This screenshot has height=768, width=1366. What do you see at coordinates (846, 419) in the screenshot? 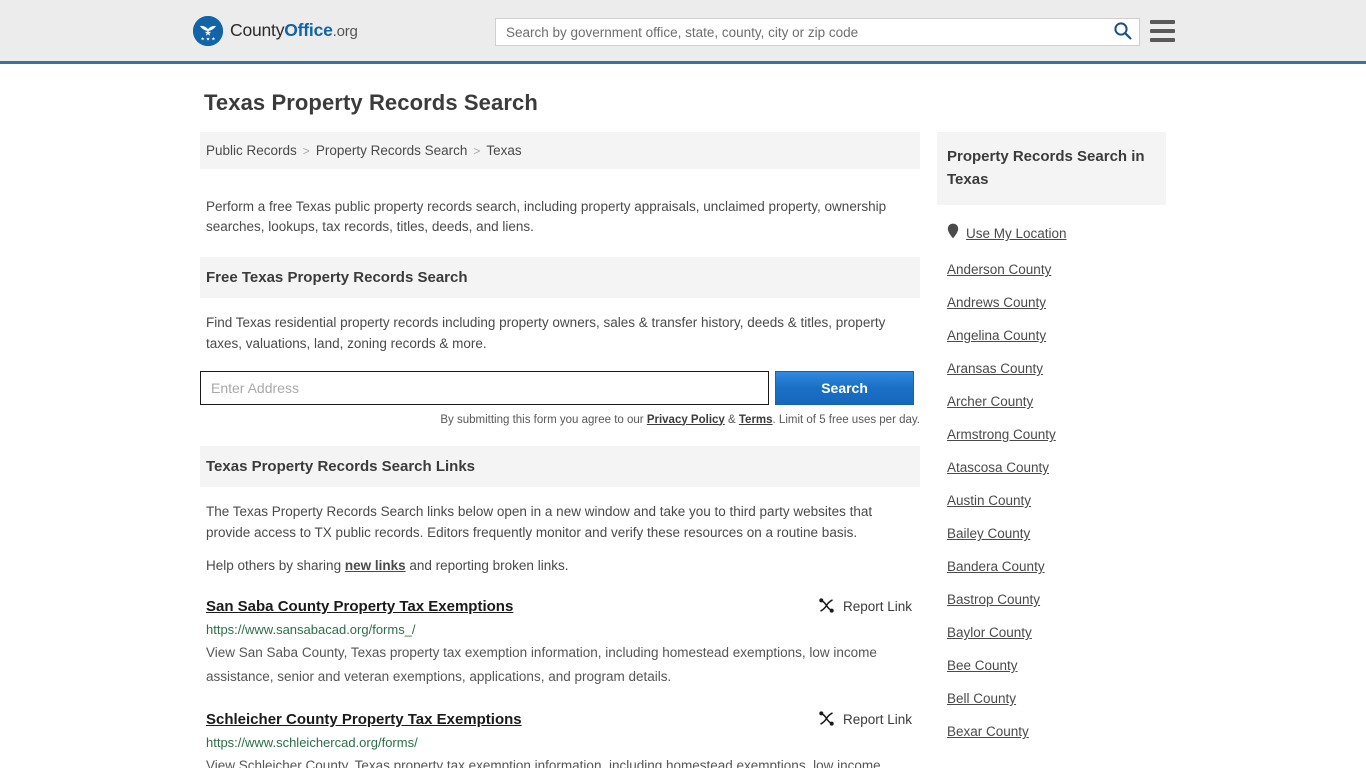
I see `disclaimer-suffix: . Limit of 5 free uses per day.` at bounding box center [846, 419].